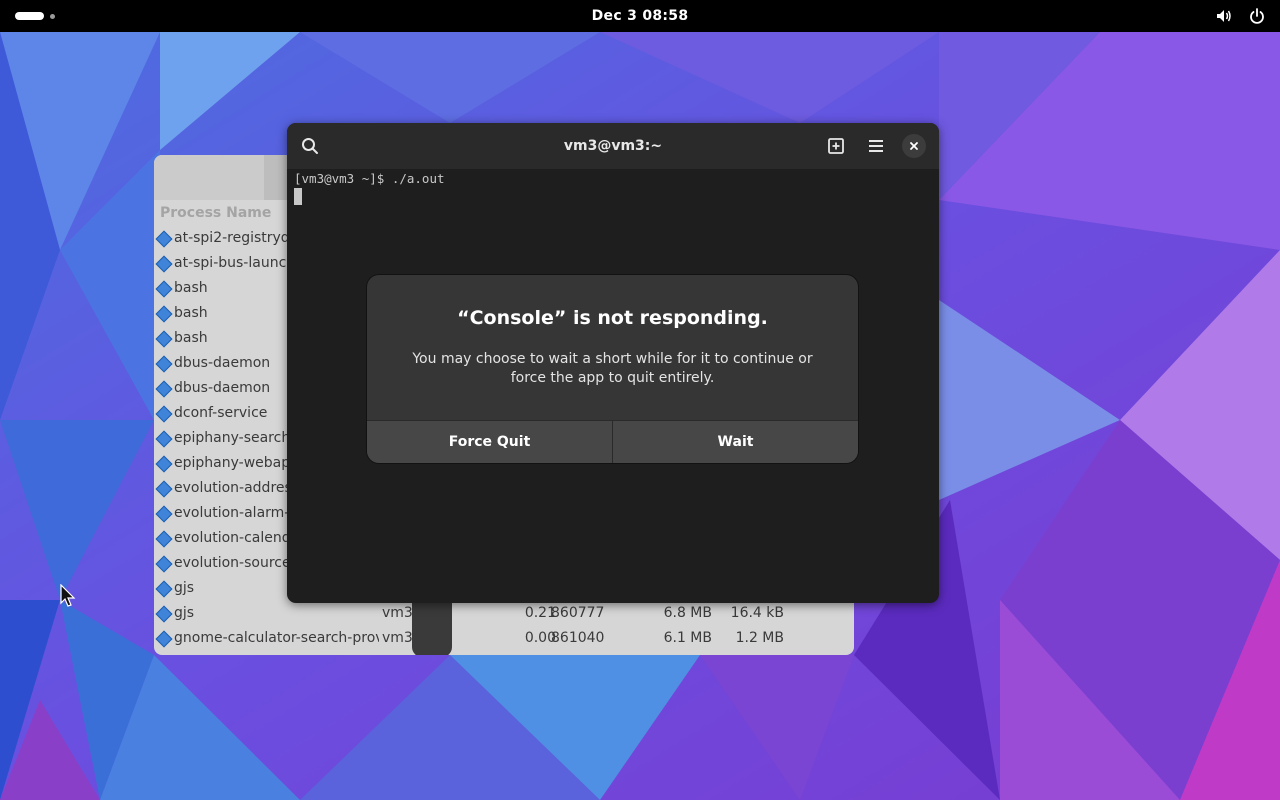  I want to click on wait-button: Wait, so click(735, 442).